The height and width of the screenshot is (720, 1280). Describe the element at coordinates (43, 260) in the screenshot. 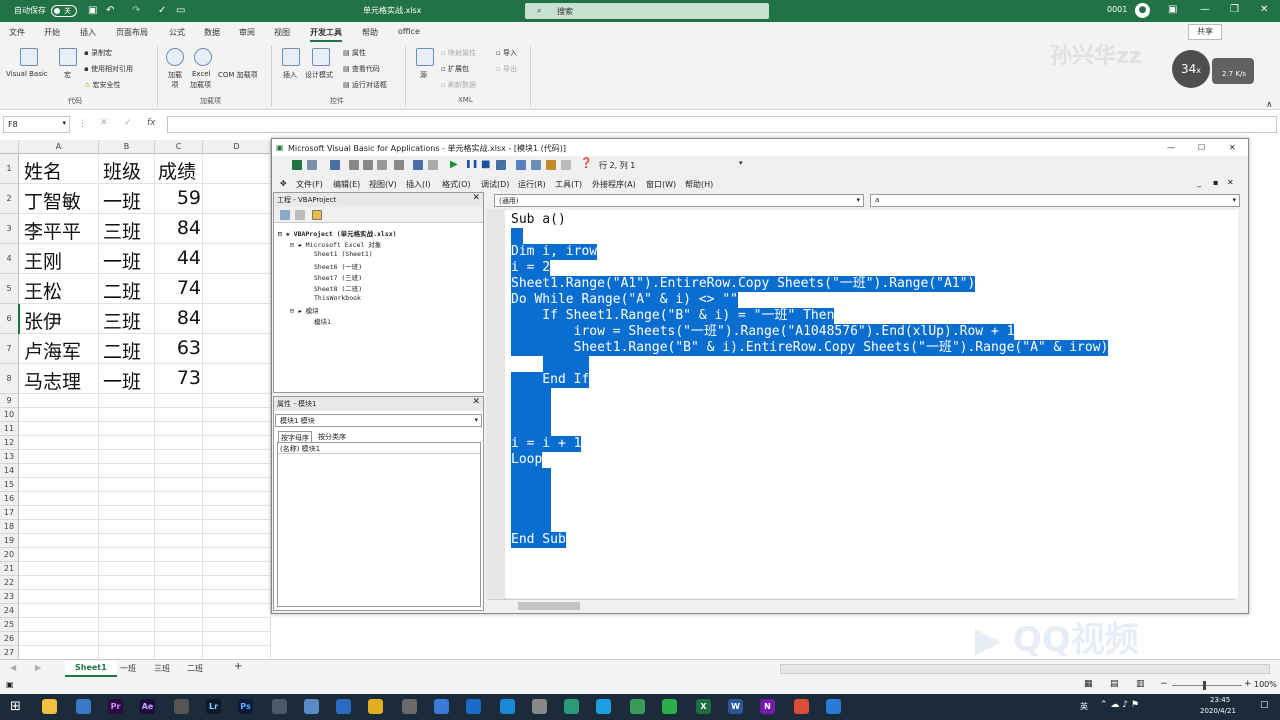

I see `cell: 王刚` at that location.